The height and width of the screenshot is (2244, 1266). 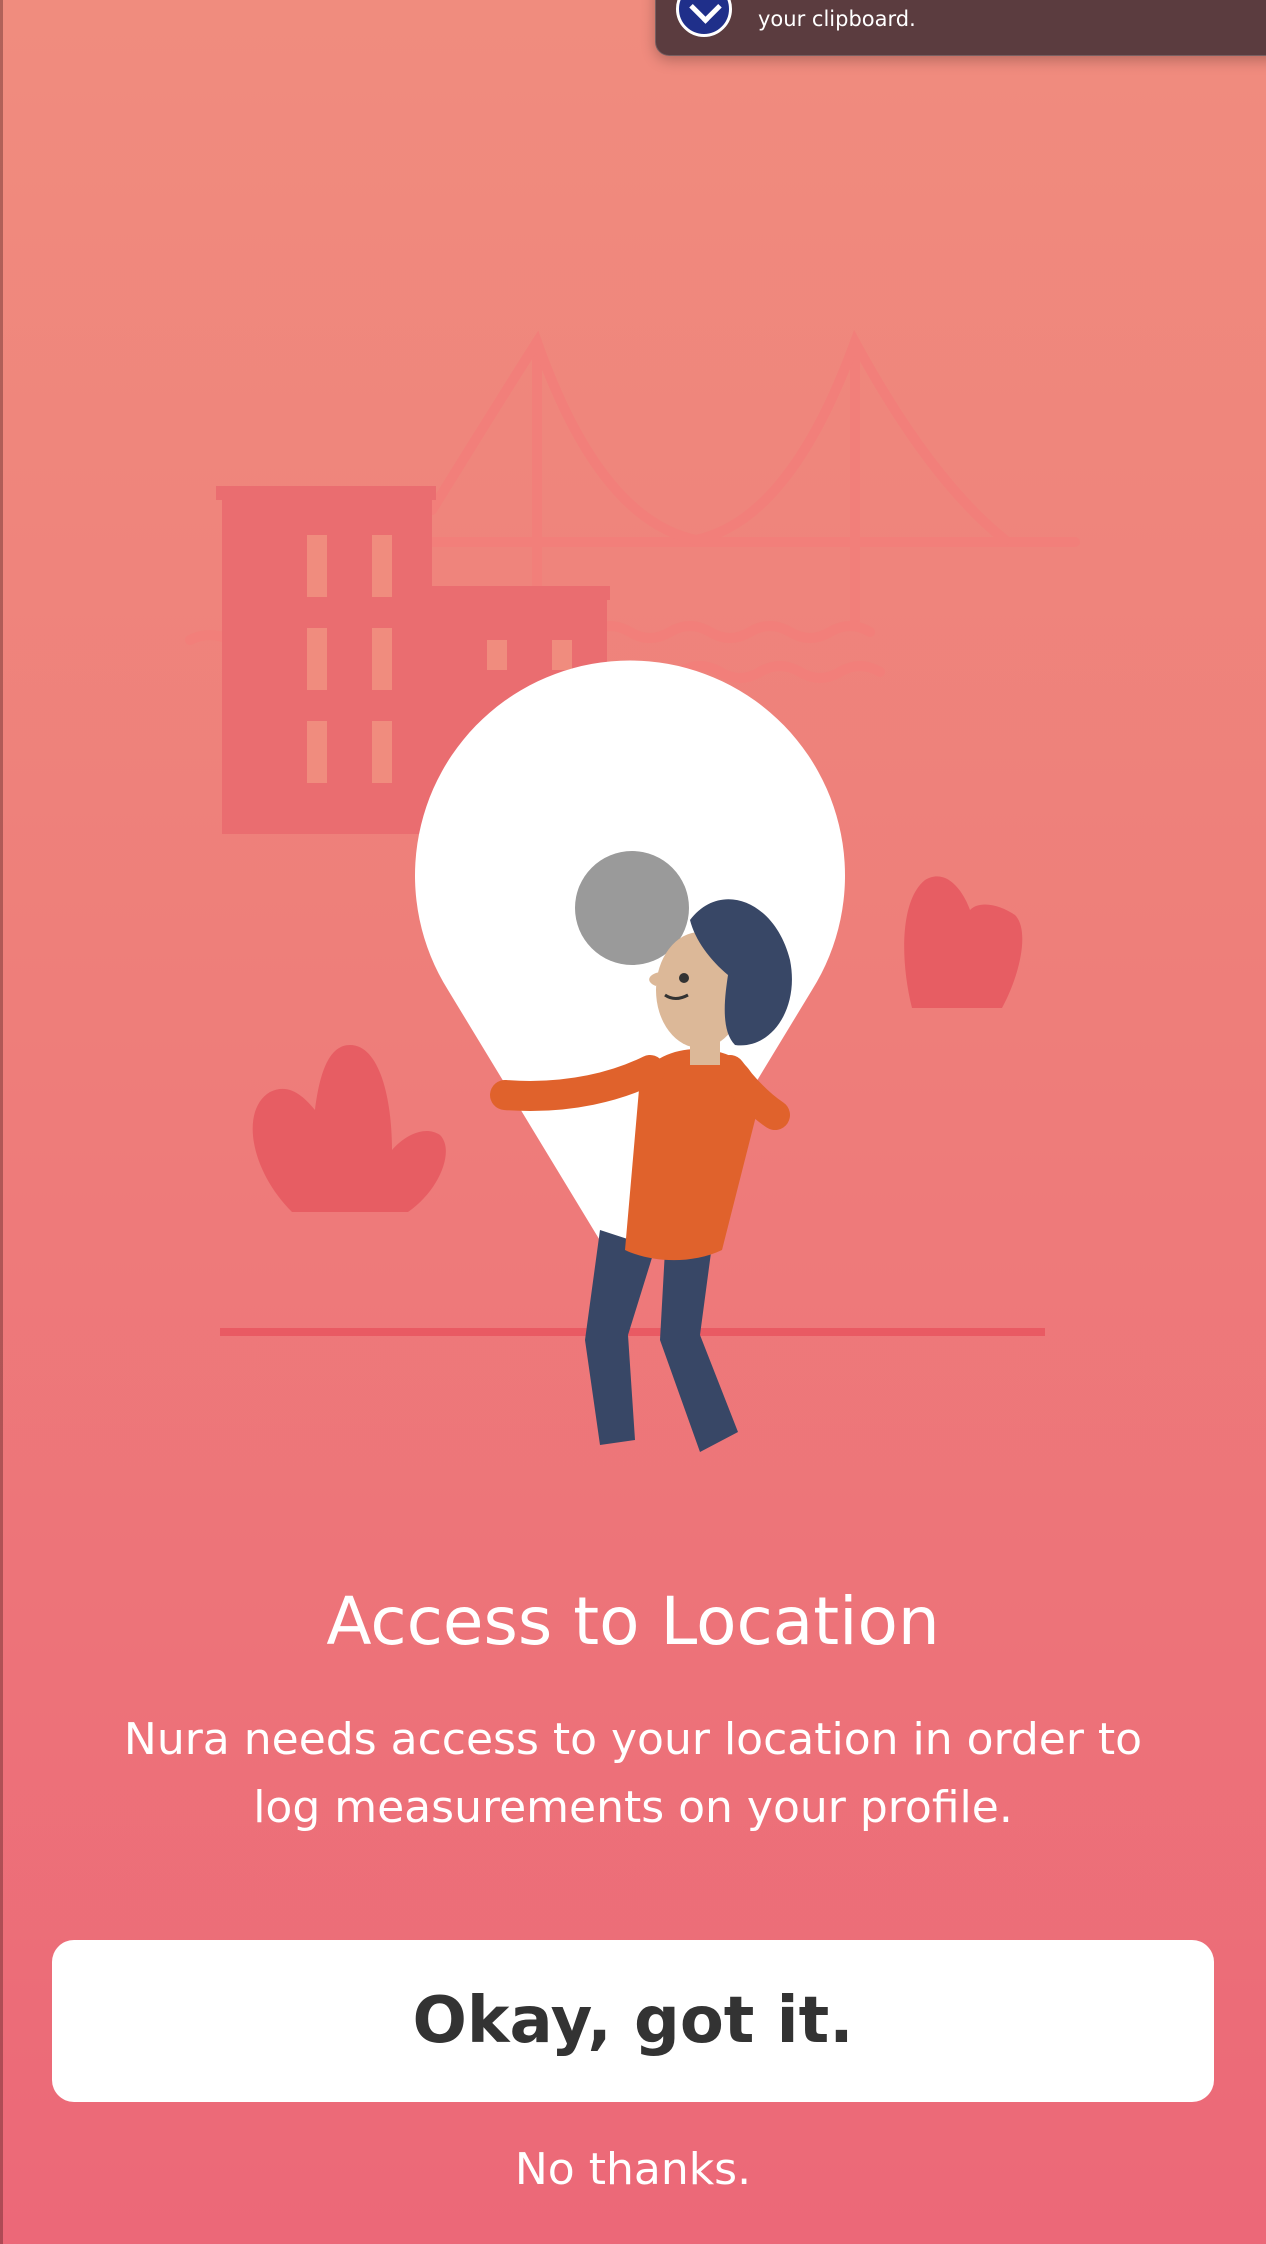 What do you see at coordinates (1, 1122) in the screenshot?
I see `window-edge` at bounding box center [1, 1122].